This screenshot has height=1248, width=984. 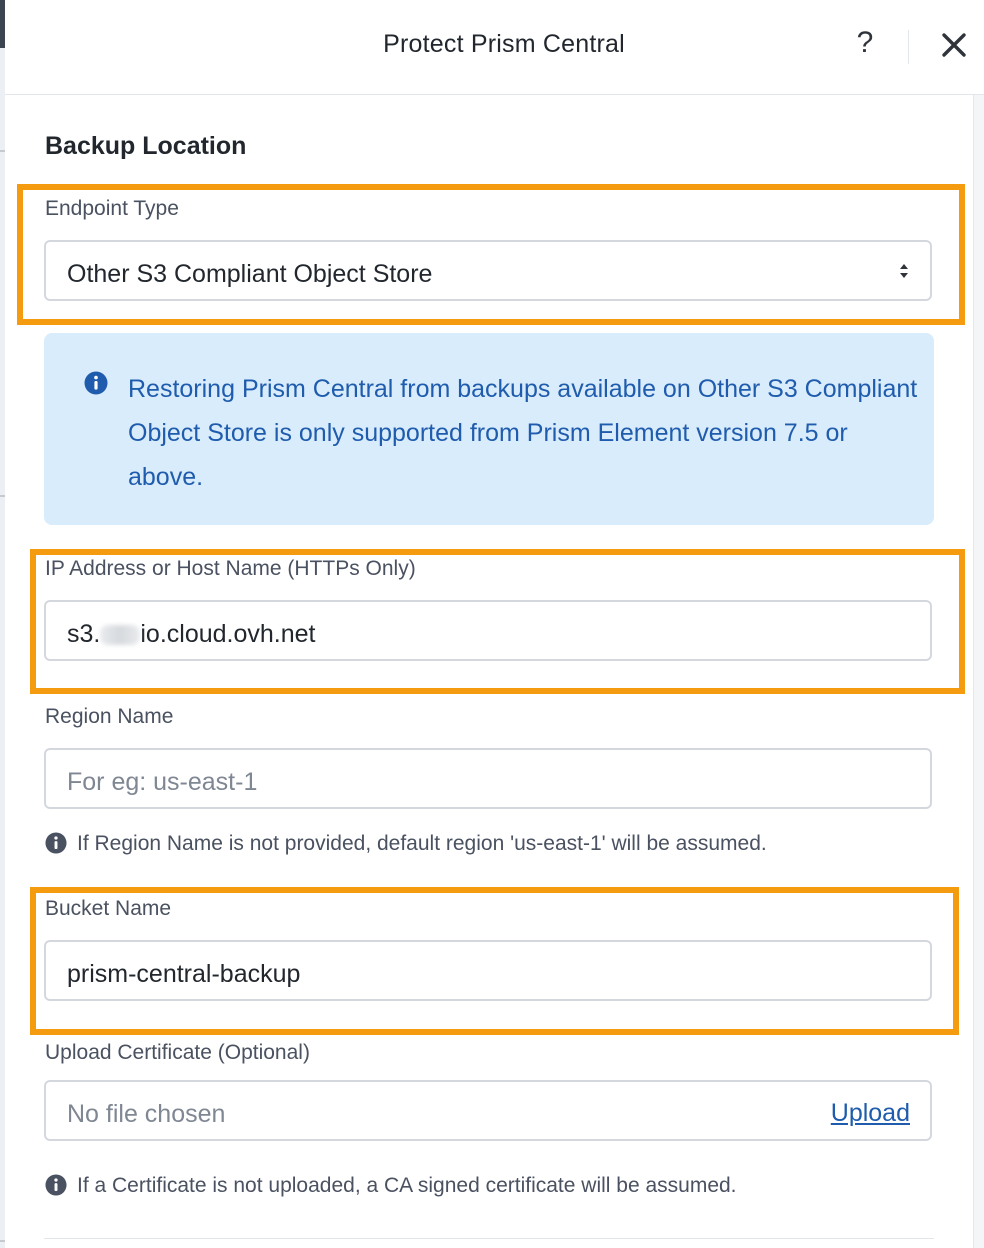 What do you see at coordinates (146, 1114) in the screenshot?
I see `certificate-placeholder: No file chosen` at bounding box center [146, 1114].